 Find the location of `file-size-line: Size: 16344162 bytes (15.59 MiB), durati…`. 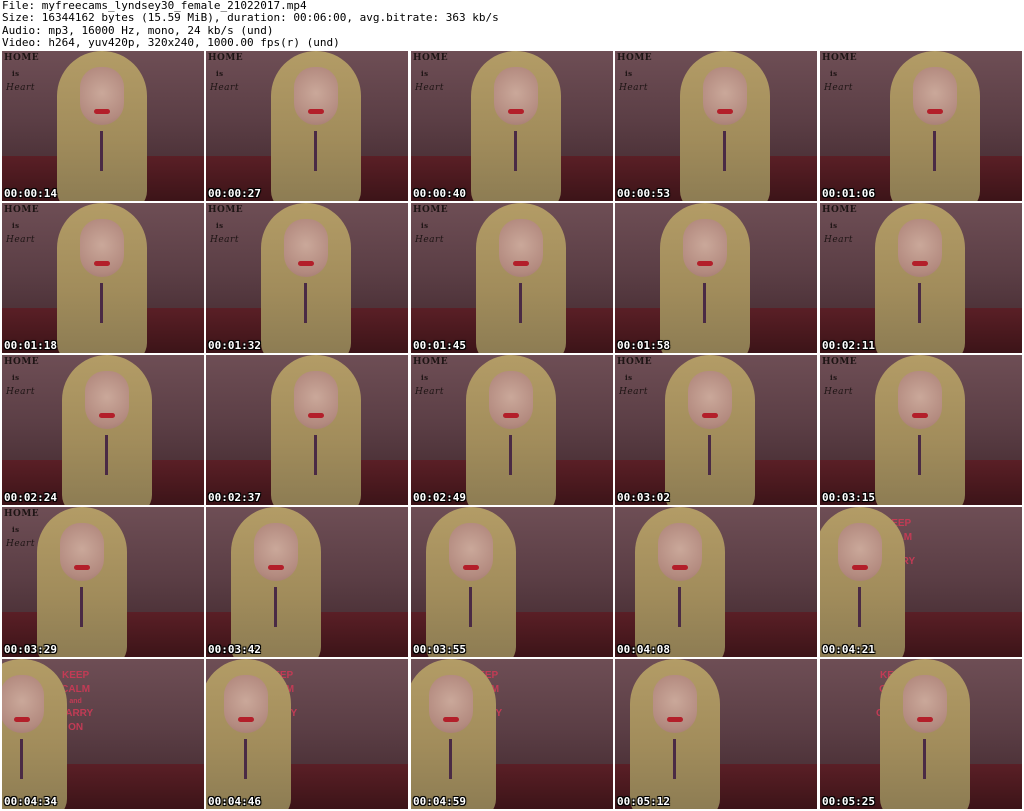

file-size-line: Size: 16344162 bytes (15.59 MiB), durati… is located at coordinates (250, 18).